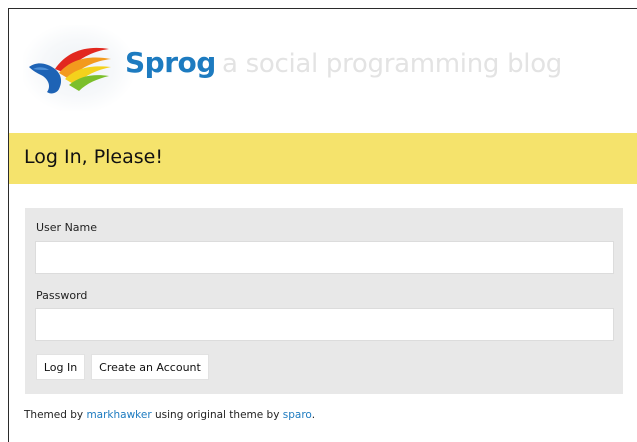 This screenshot has width=637, height=442. Describe the element at coordinates (55, 415) in the screenshot. I see `footer-prefix: Themed by` at that location.